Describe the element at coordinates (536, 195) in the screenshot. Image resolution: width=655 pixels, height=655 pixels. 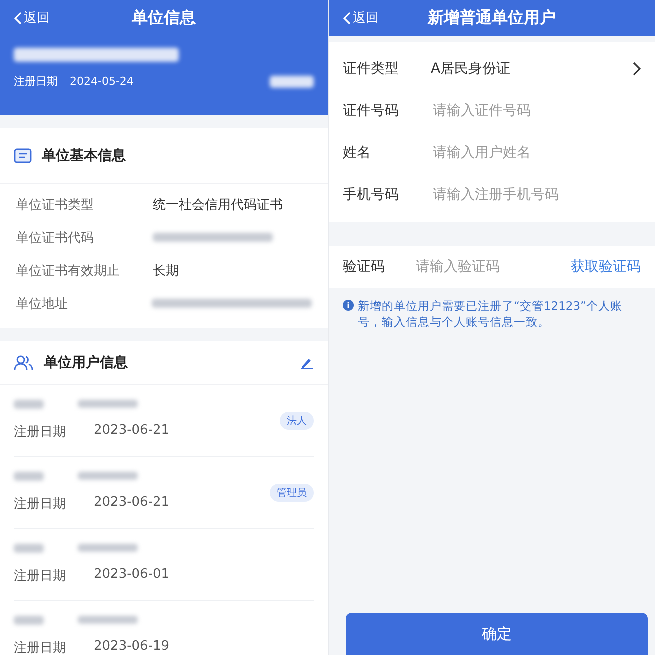
I see `input-field: 请输入注册手机号码` at that location.